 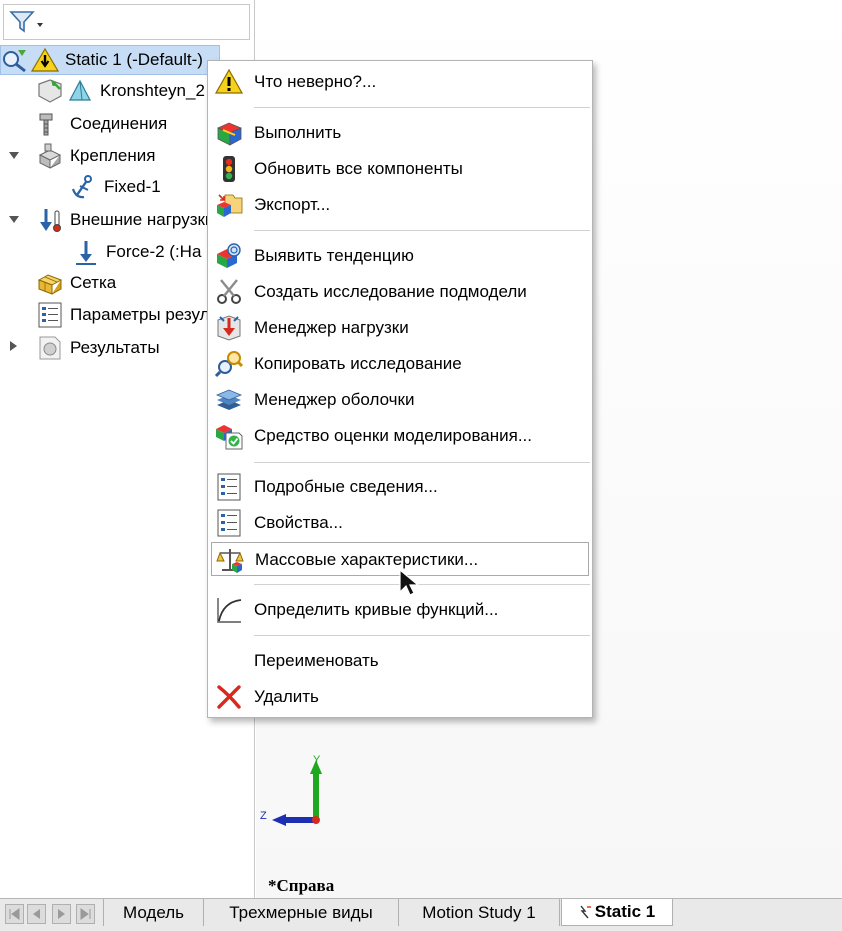 I want to click on menu-item-load-manager: Менеджер нагрузки, so click(x=400, y=328).